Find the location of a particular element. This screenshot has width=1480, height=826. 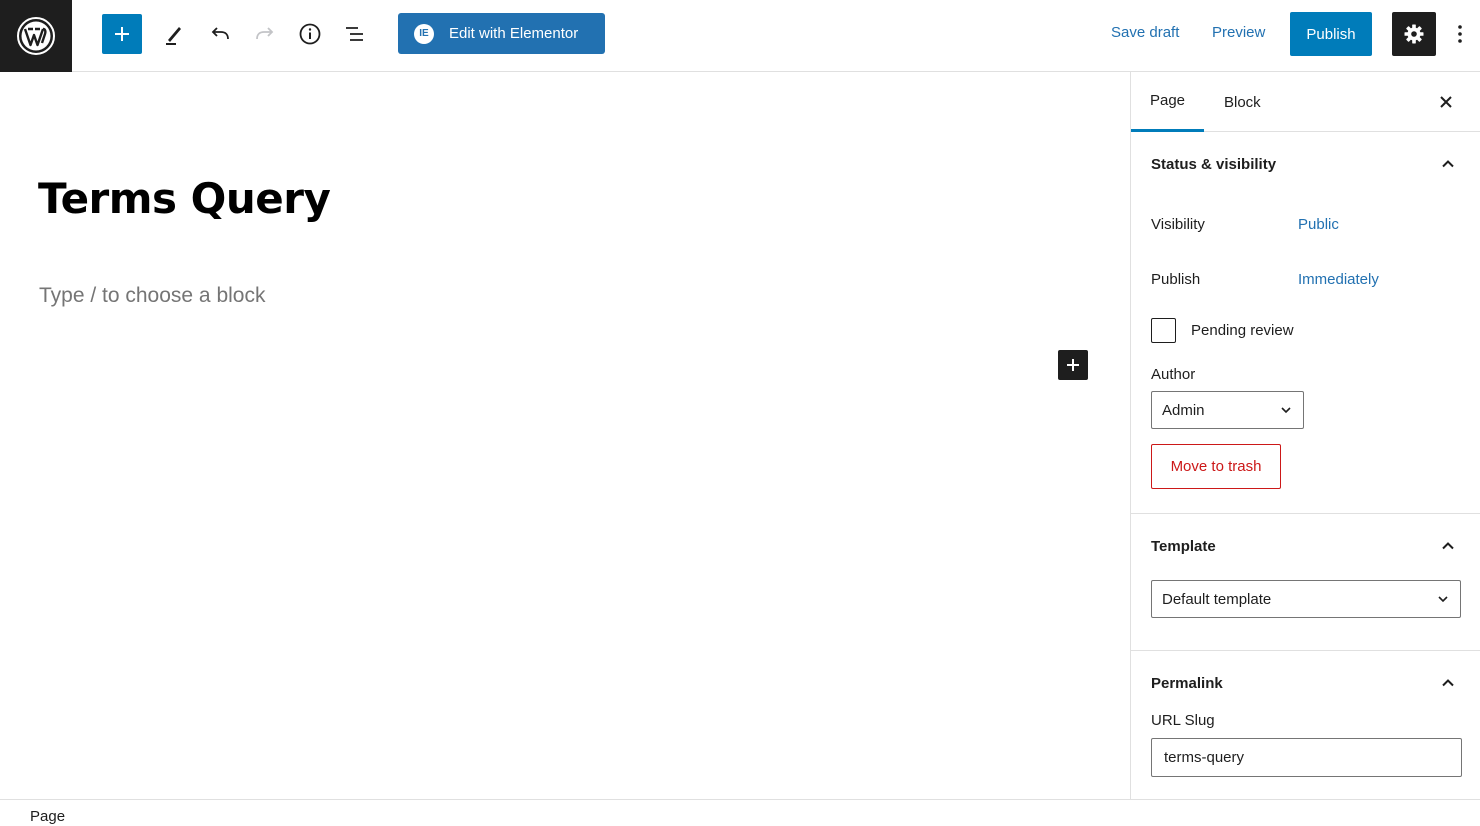

undo-button is located at coordinates (220, 34).